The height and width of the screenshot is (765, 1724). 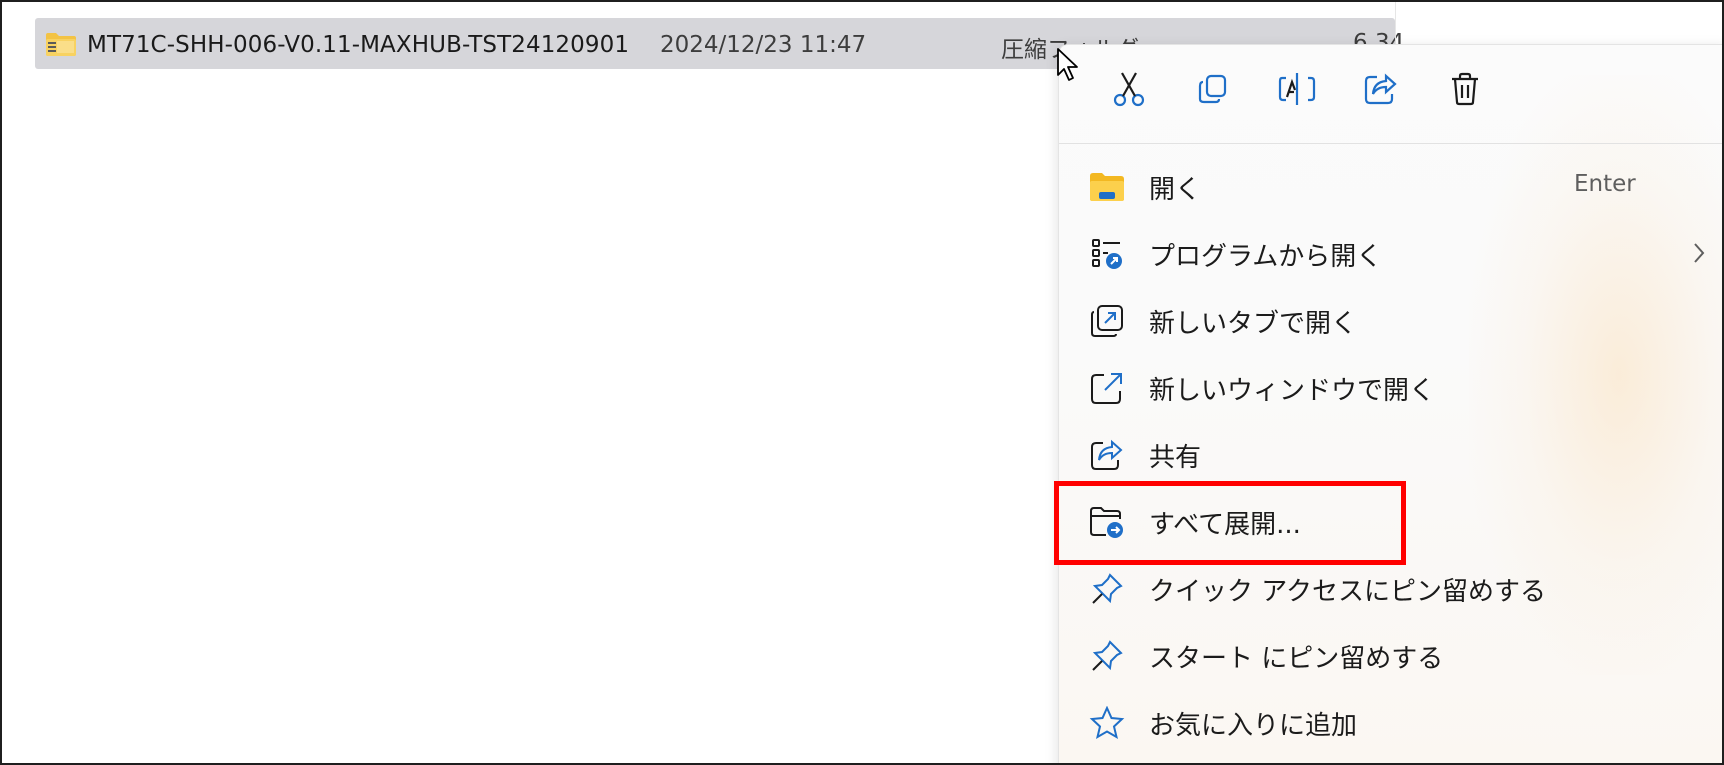 What do you see at coordinates (1175, 458) in the screenshot?
I see `menu-item-label: 共有` at bounding box center [1175, 458].